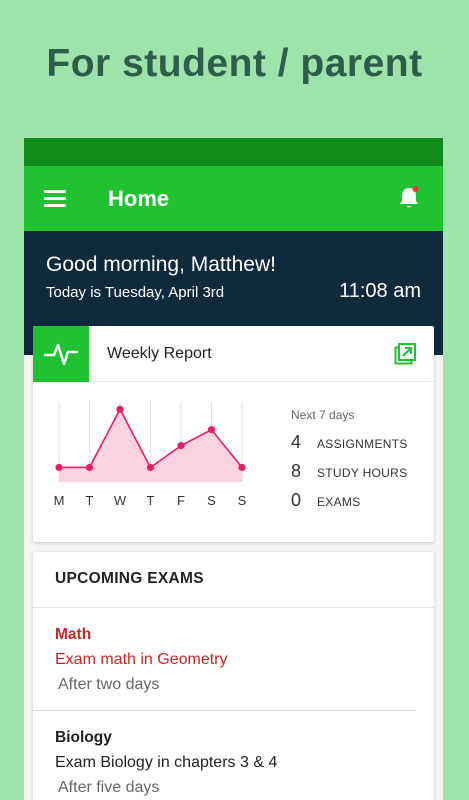 The width and height of the screenshot is (469, 800). What do you see at coordinates (233, 198) in the screenshot?
I see `app-bar: Home` at bounding box center [233, 198].